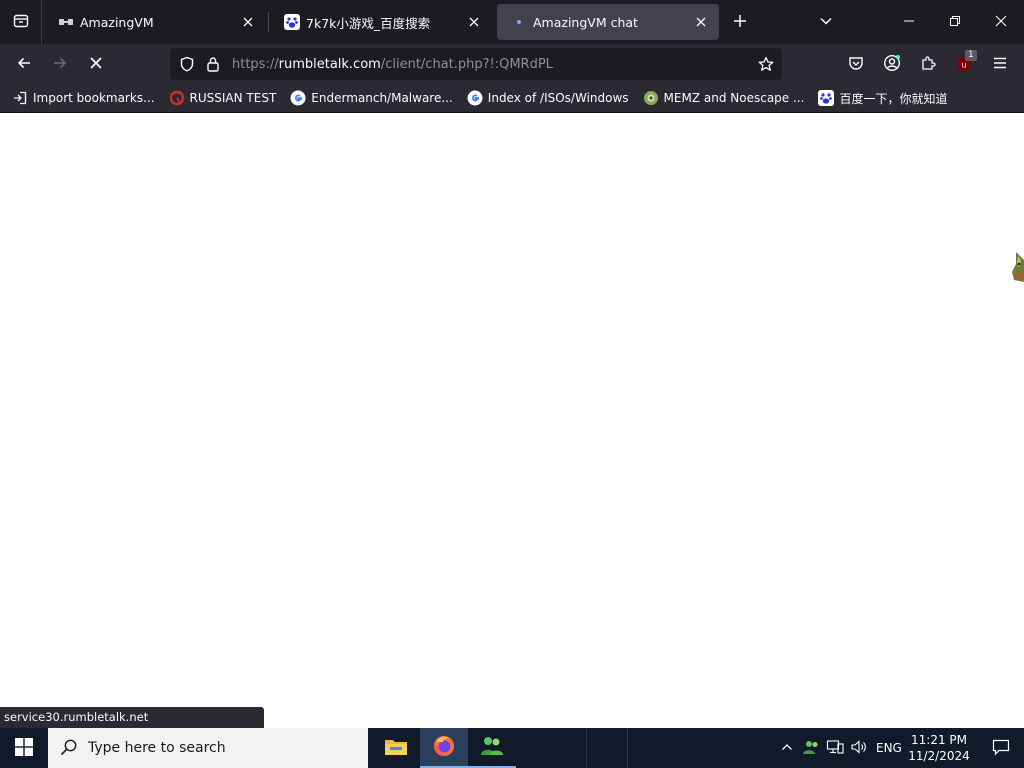 The width and height of the screenshot is (1024, 768). I want to click on tab-title: 7k7k小游戏_百度搜索, so click(368, 23).